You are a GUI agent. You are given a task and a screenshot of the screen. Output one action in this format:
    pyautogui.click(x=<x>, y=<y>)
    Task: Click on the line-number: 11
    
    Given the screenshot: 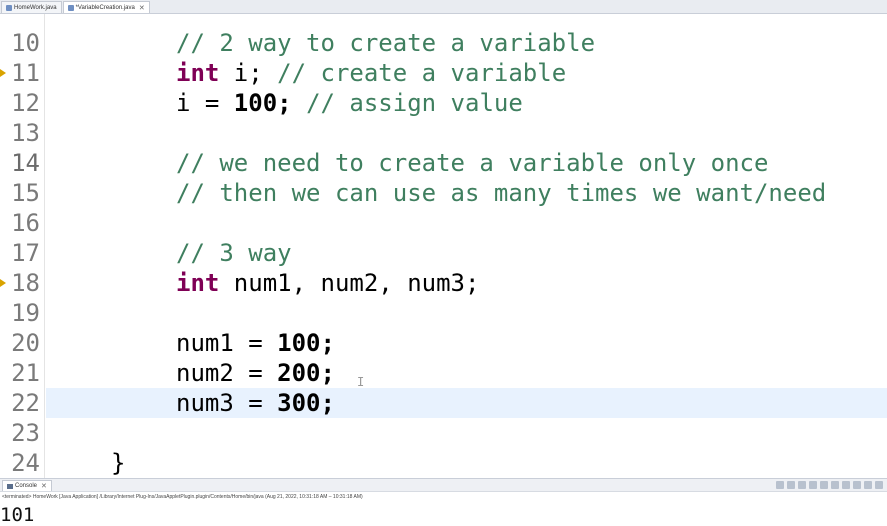 What is the action you would take?
    pyautogui.click(x=25, y=73)
    